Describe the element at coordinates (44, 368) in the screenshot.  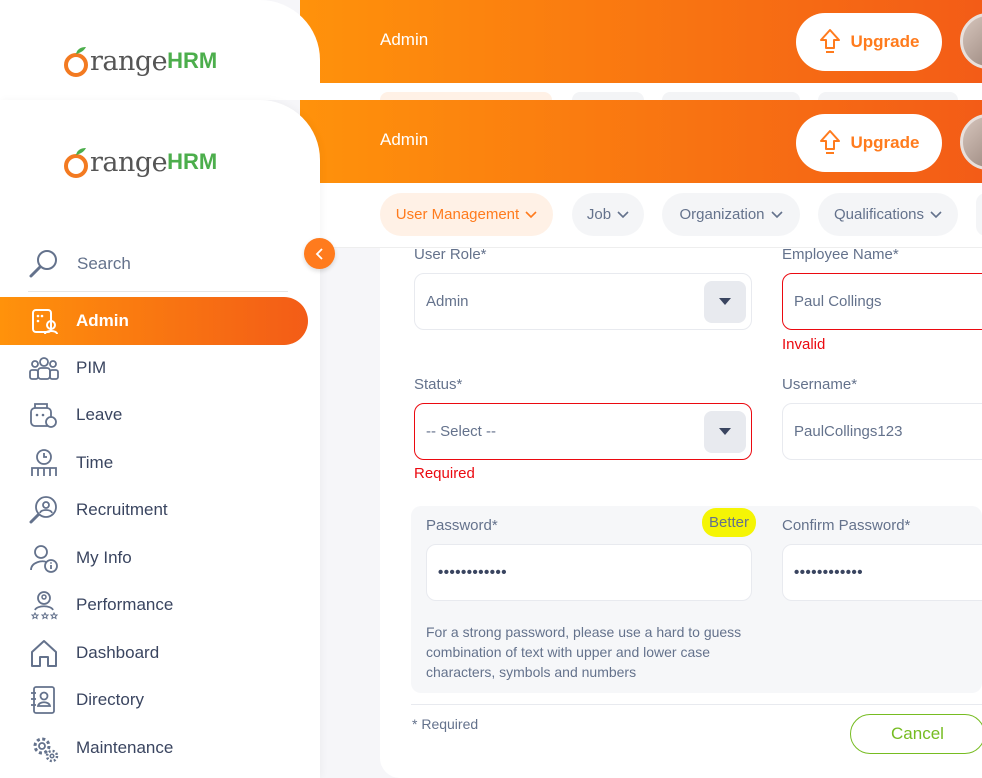
I see `pim-icon` at that location.